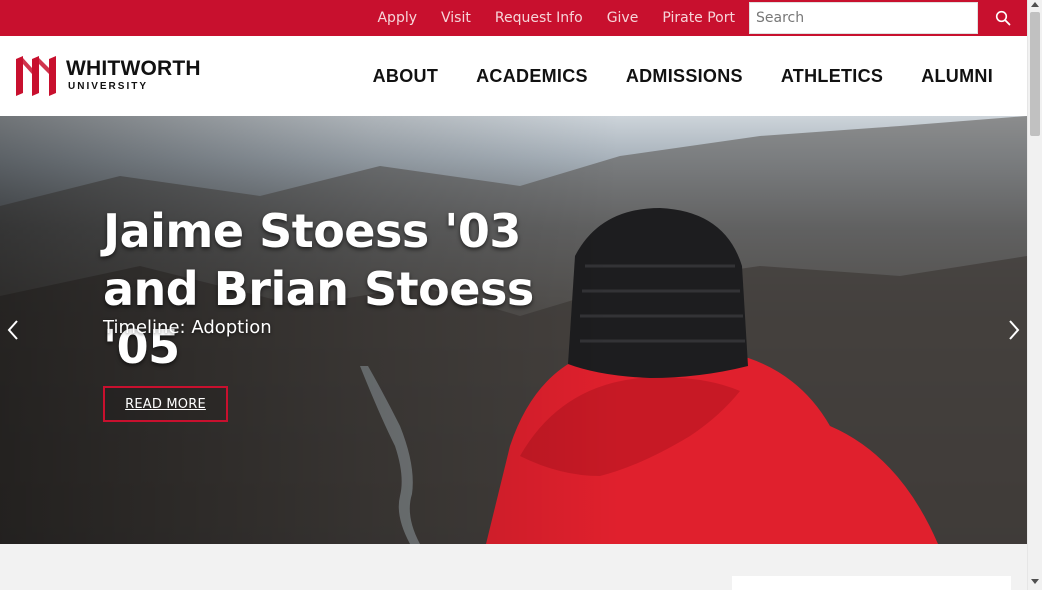 This screenshot has height=590, width=1042. I want to click on nav-item-admissions: ADMISSIONS, so click(684, 76).